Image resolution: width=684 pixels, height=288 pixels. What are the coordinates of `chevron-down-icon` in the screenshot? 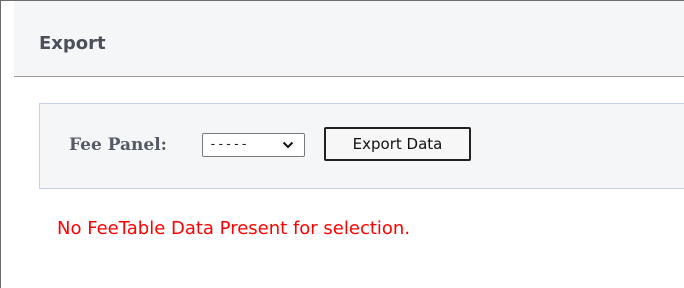 It's located at (288, 145).